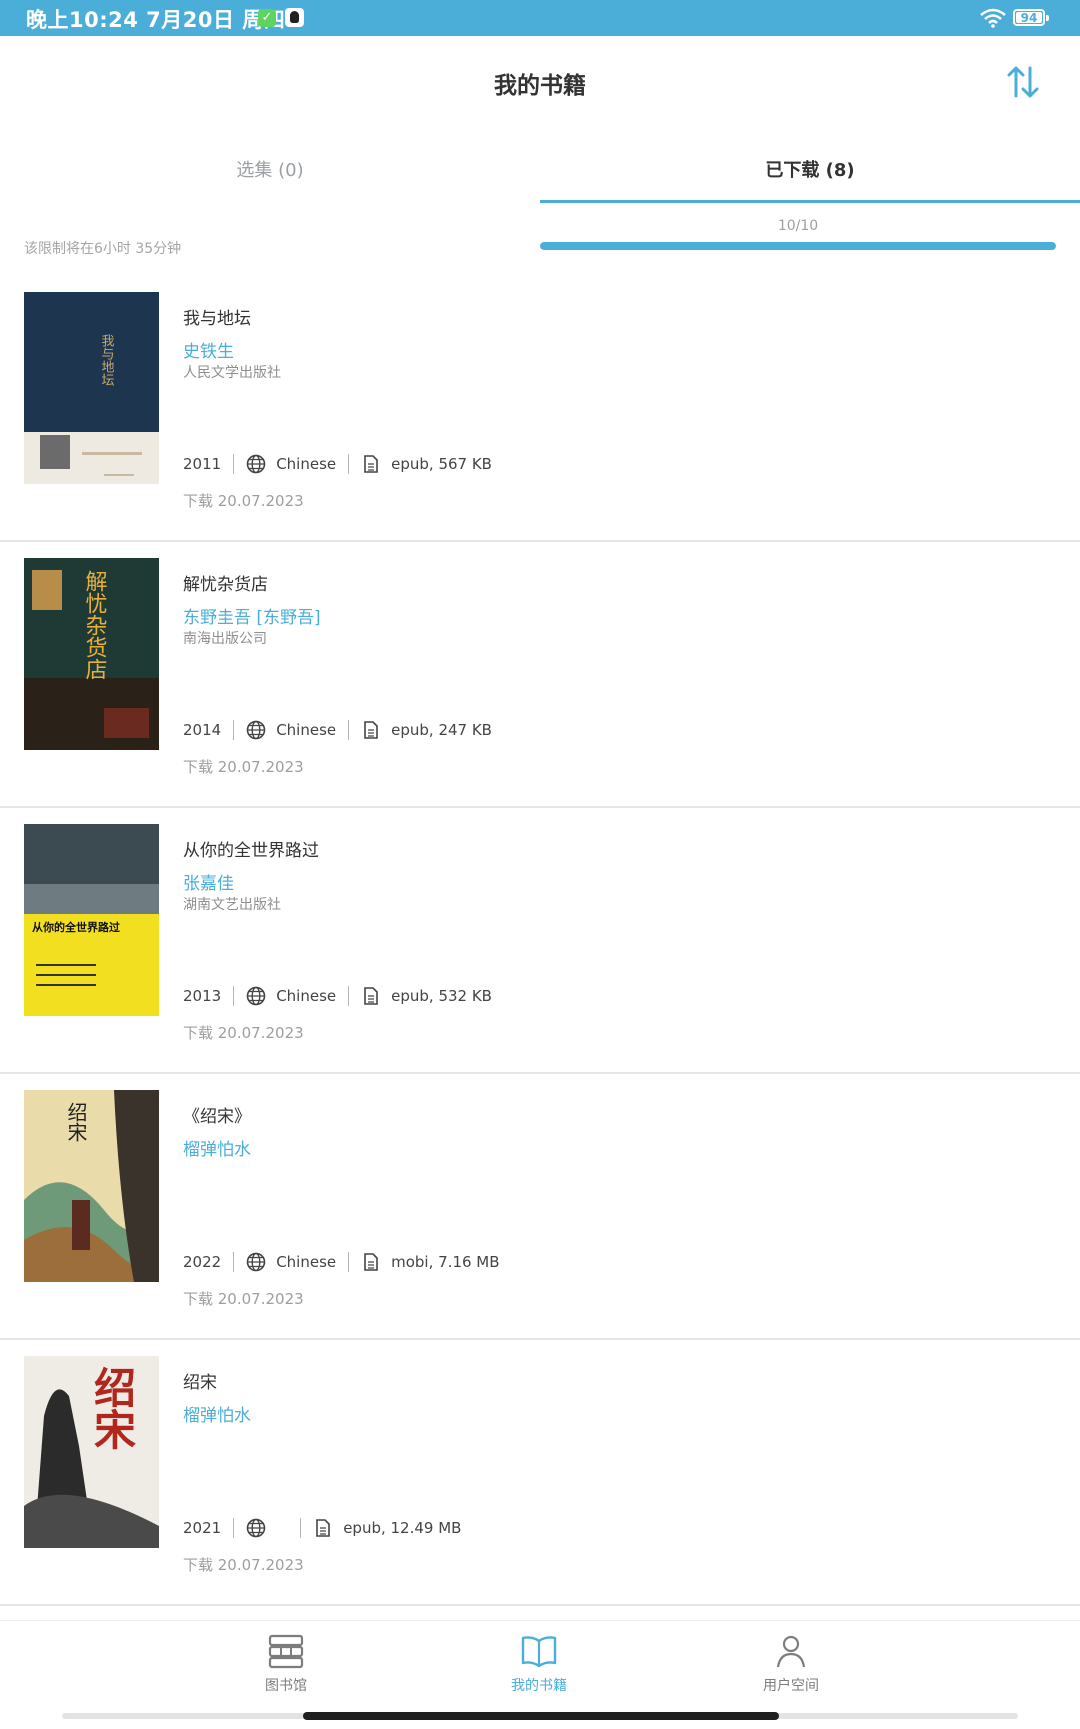 This screenshot has height=1729, width=1080. Describe the element at coordinates (202, 1262) in the screenshot. I see `book-year: 2022` at that location.